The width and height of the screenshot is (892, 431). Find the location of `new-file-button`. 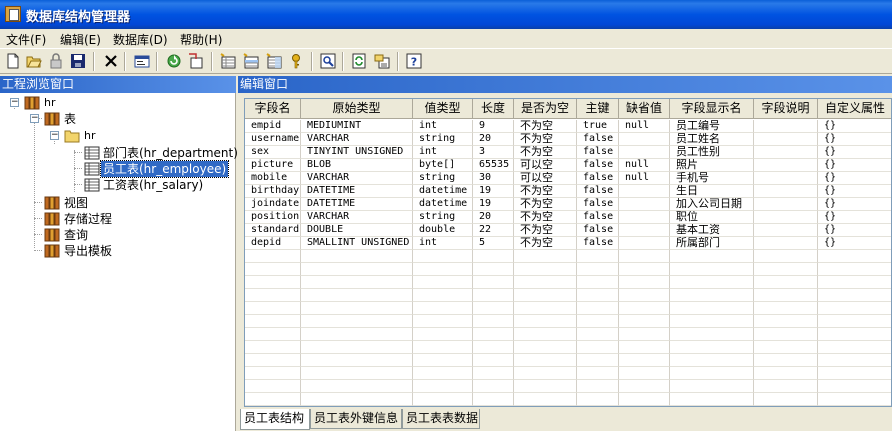

new-file-button is located at coordinates (13, 61).